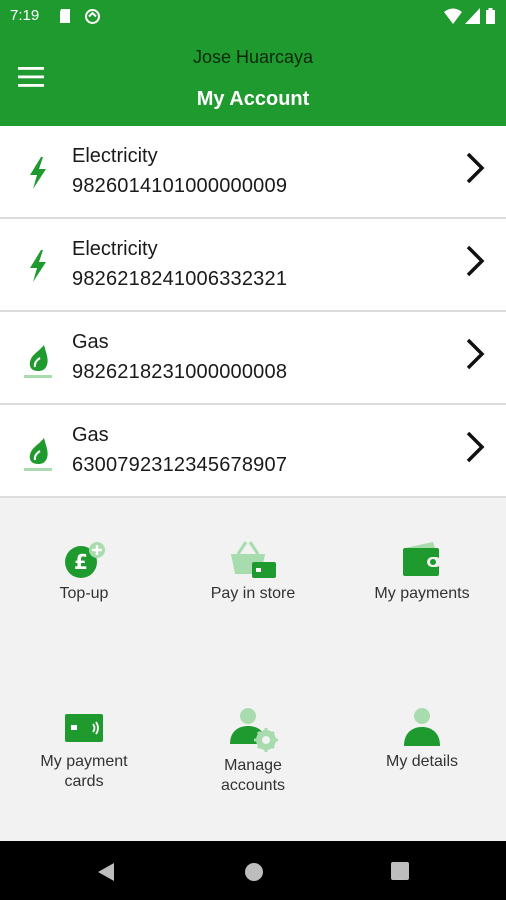 This screenshot has width=506, height=900. What do you see at coordinates (253, 265) in the screenshot?
I see `account-row: Electricity 9826218241006332321` at bounding box center [253, 265].